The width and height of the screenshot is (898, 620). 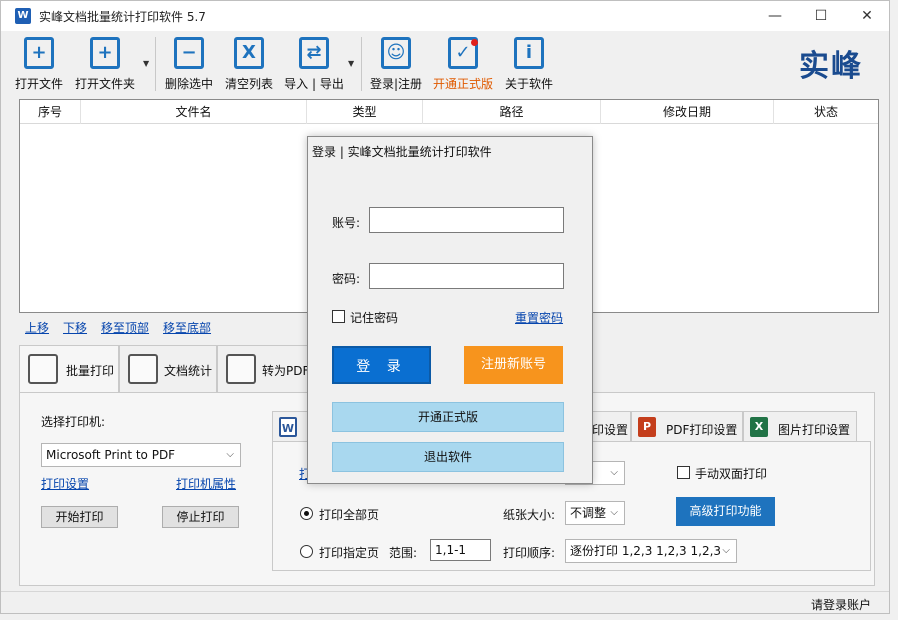 I want to click on open-dropdown-icon: ▼, so click(x=146, y=63).